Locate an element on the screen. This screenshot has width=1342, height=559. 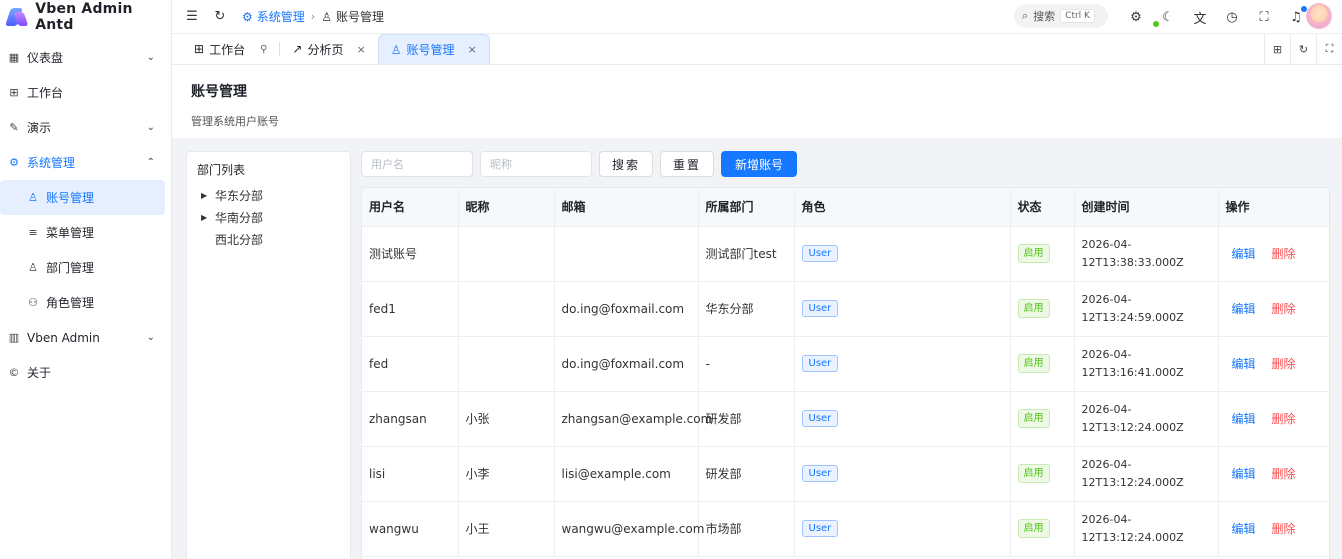
sidebar-item-dept: ♙ 部门管理 is located at coordinates (85, 267).